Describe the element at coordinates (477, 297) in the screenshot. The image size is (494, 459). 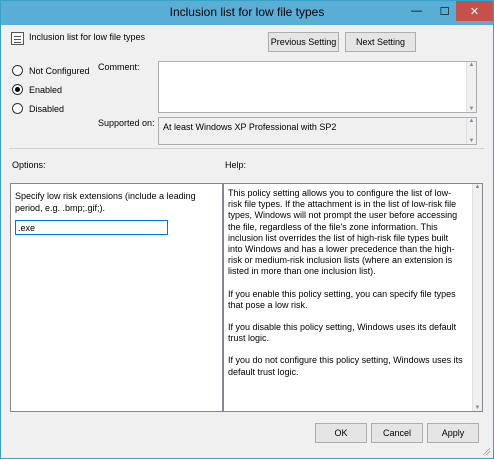
I see `help-scrollbar: ▲ ▼` at that location.